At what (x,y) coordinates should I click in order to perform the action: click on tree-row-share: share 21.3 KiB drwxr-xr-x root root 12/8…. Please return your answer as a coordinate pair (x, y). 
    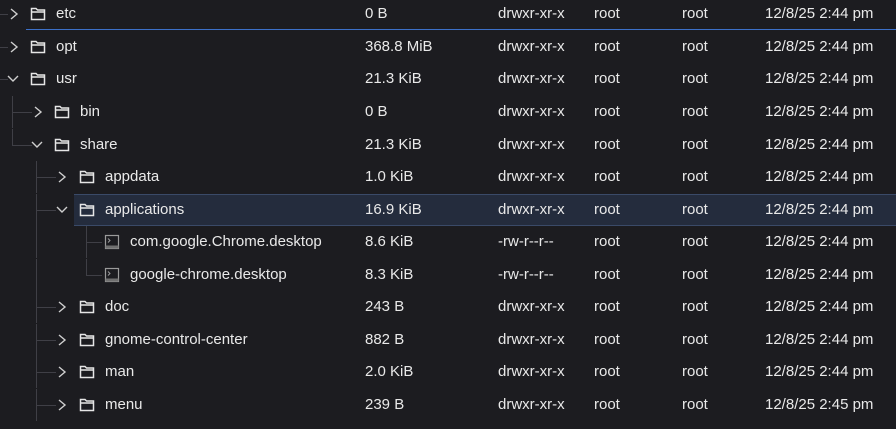
    Looking at the image, I should click on (448, 145).